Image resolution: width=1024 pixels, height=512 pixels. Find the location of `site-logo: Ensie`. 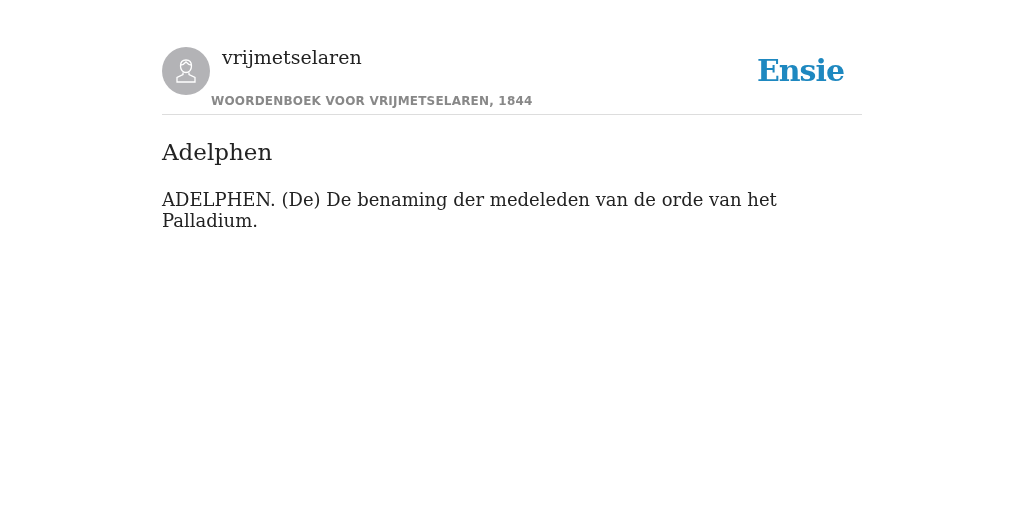

site-logo: Ensie is located at coordinates (800, 80).